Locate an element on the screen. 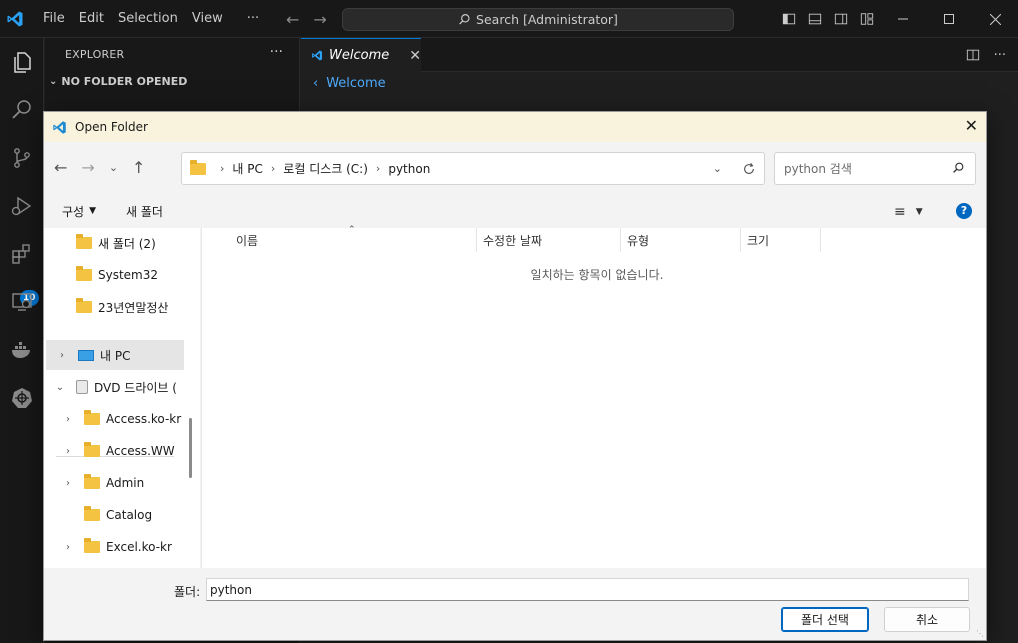 The height and width of the screenshot is (643, 1018). nav-item: › Excel.ko-kr is located at coordinates (122, 547).